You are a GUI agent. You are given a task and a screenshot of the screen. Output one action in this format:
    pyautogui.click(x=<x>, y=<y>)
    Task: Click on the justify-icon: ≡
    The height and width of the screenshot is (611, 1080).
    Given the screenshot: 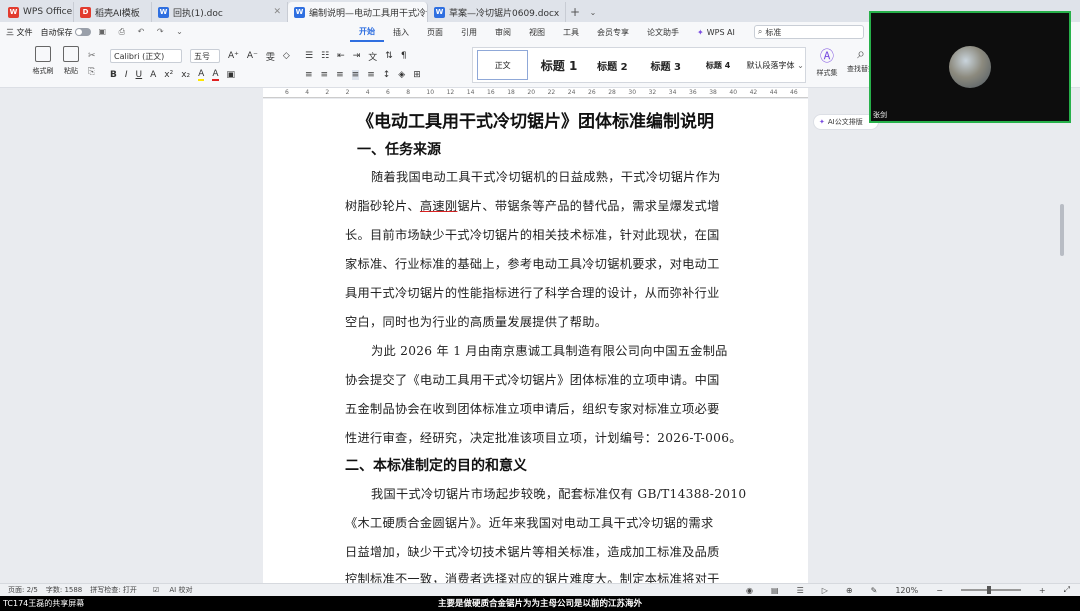 What is the action you would take?
    pyautogui.click(x=355, y=75)
    